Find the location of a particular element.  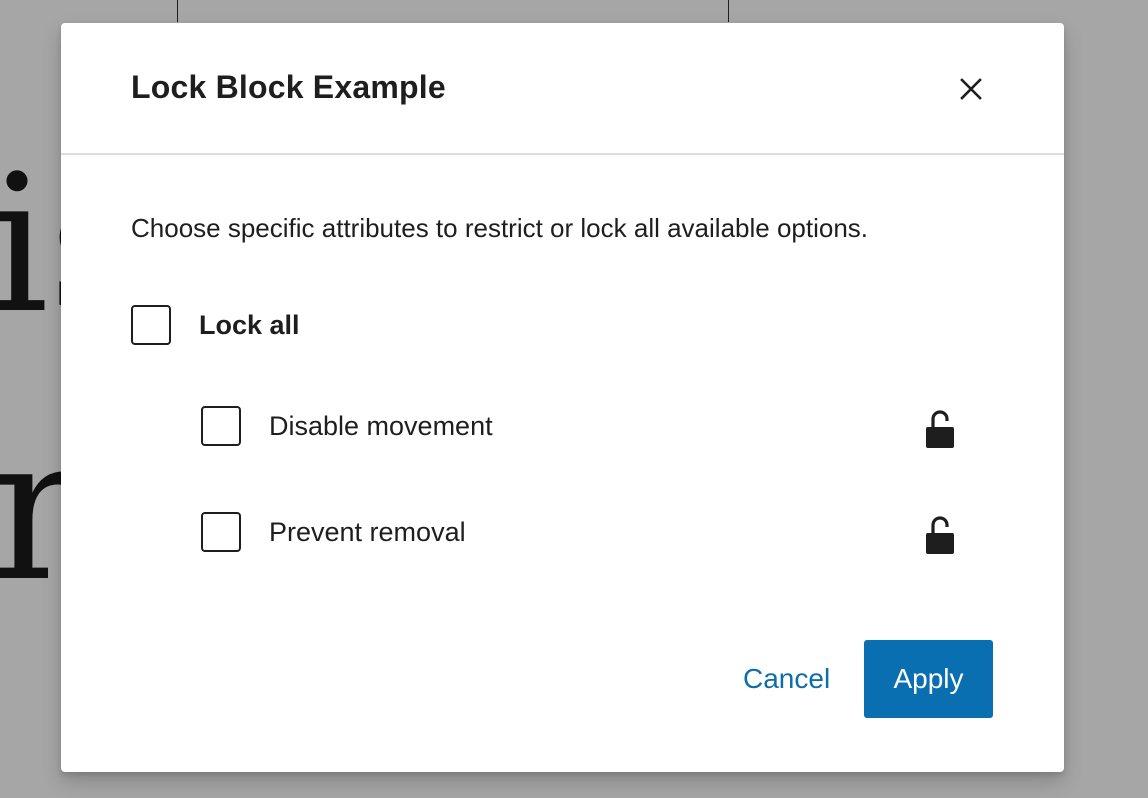

prevent-removal-checkbox is located at coordinates (221, 532).